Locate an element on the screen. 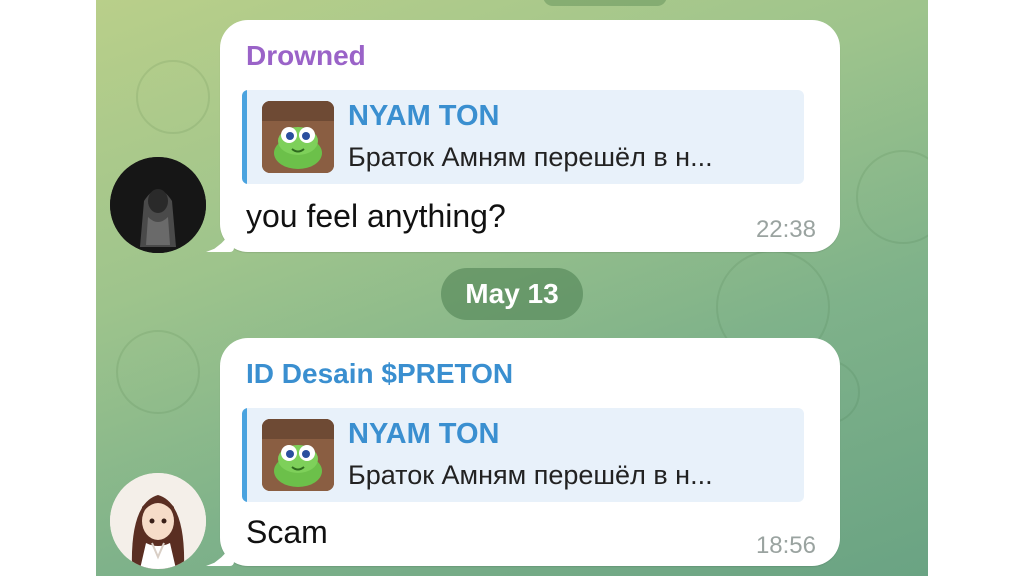 The image size is (1024, 576). anime-girl-avatar-icon is located at coordinates (158, 521).